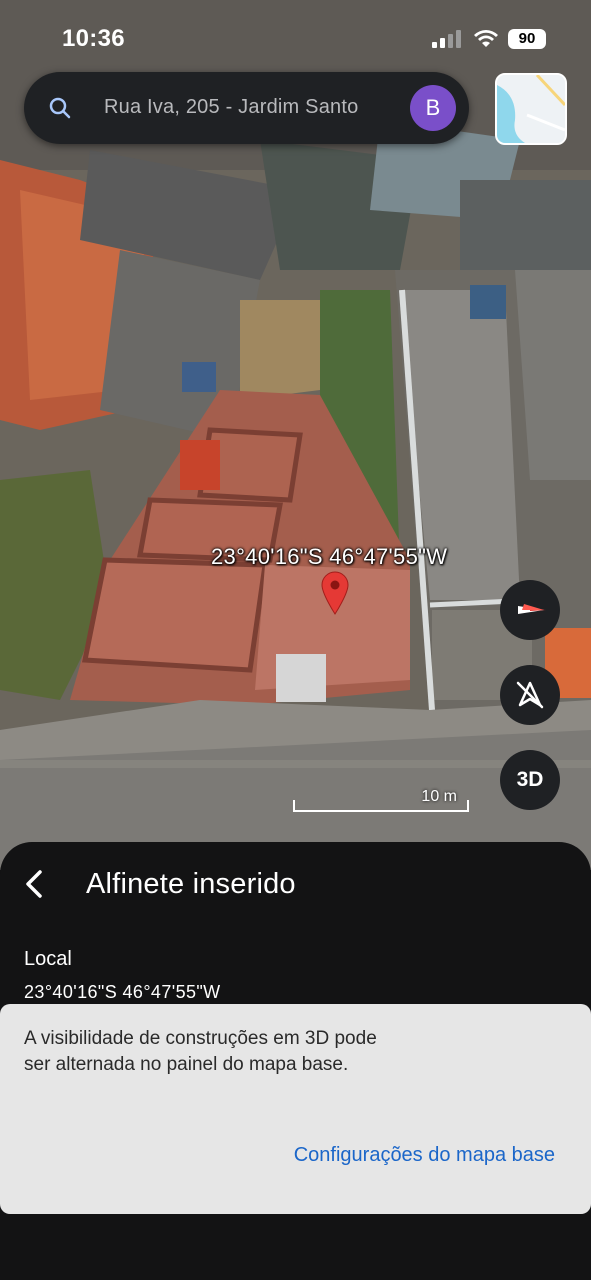  Describe the element at coordinates (486, 38) in the screenshot. I see `wifi-icon` at that location.